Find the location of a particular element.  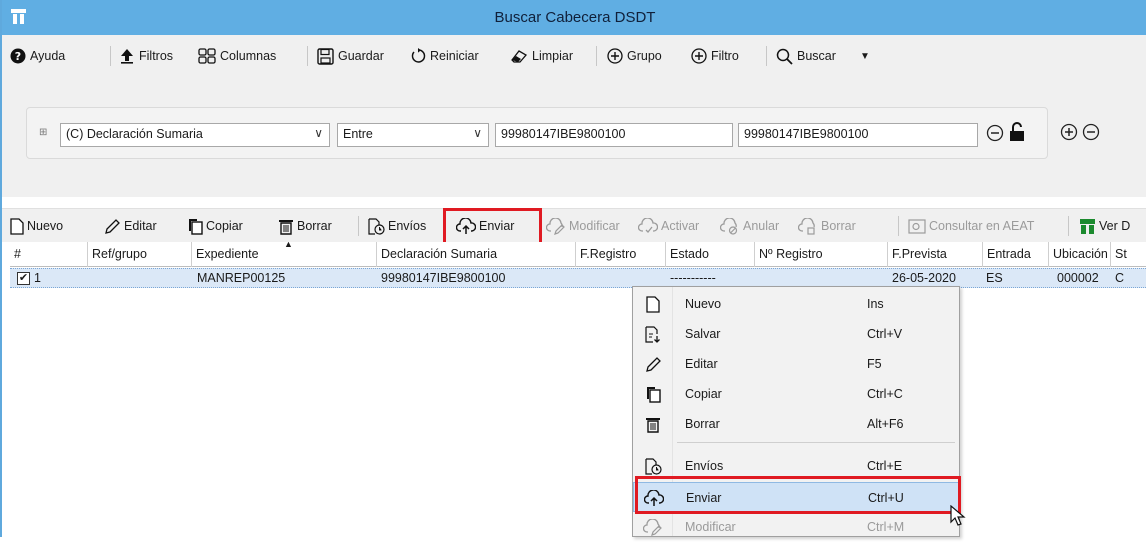

column-header-expediente: Expediente ▲ is located at coordinates (284, 254).